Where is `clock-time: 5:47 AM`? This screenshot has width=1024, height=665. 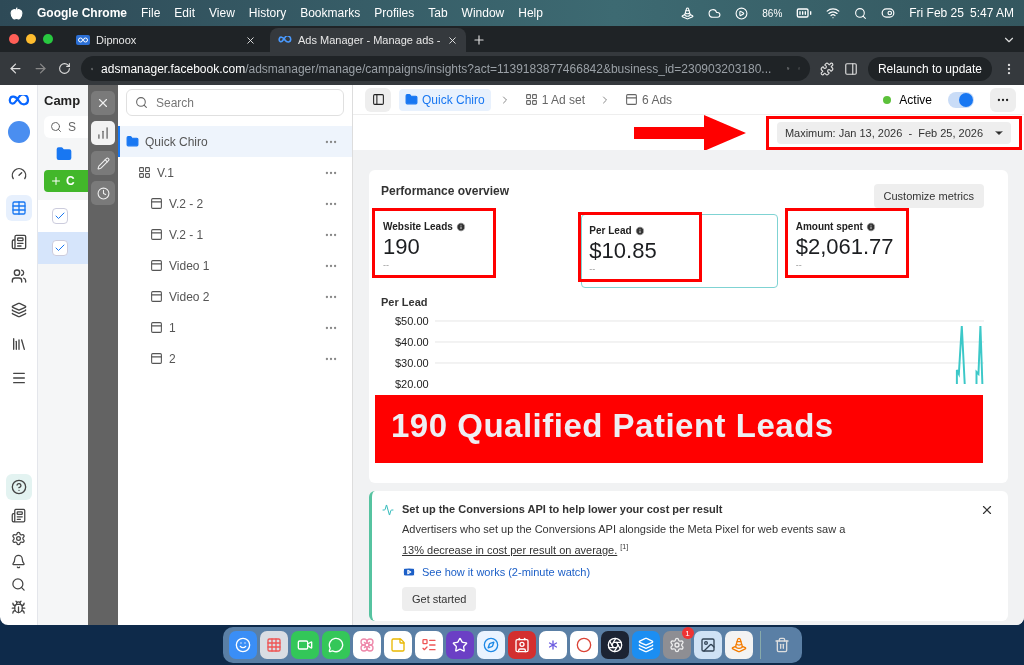 clock-time: 5:47 AM is located at coordinates (991, 13).